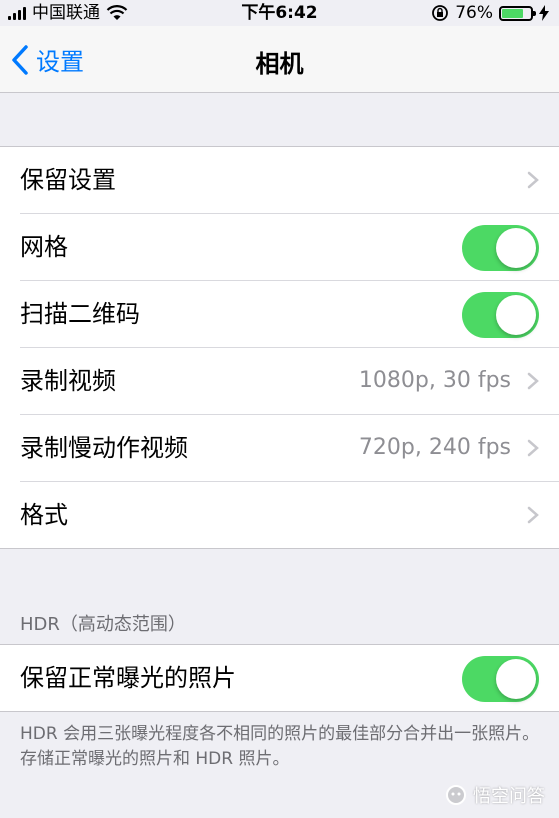 This screenshot has width=559, height=818. What do you see at coordinates (289, 448) in the screenshot?
I see `settings-row-record-slomo: 录制慢动作视频 720p, 240 fps` at bounding box center [289, 448].